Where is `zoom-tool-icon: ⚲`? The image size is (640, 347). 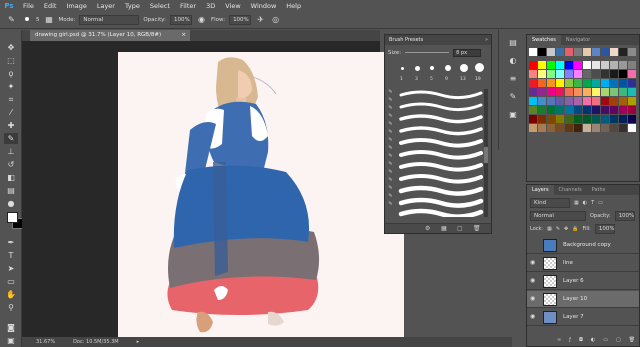 zoom-tool-icon: ⚲ is located at coordinates (11, 307).